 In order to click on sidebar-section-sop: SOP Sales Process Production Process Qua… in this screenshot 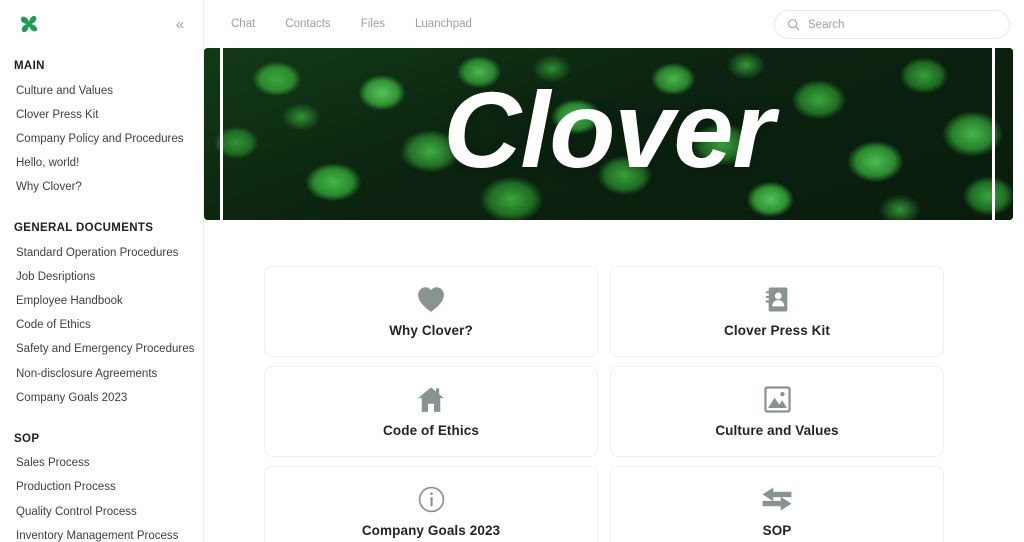, I will do `click(101, 487)`.